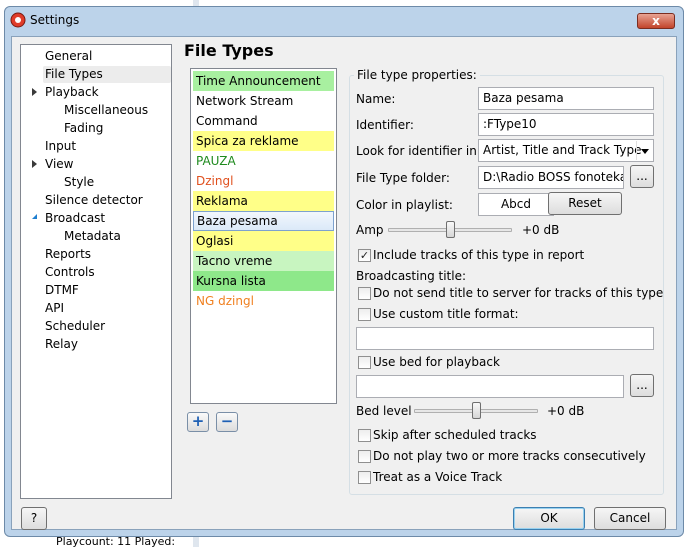 The width and height of the screenshot is (686, 548). I want to click on nav-label: Playback, so click(72, 92).